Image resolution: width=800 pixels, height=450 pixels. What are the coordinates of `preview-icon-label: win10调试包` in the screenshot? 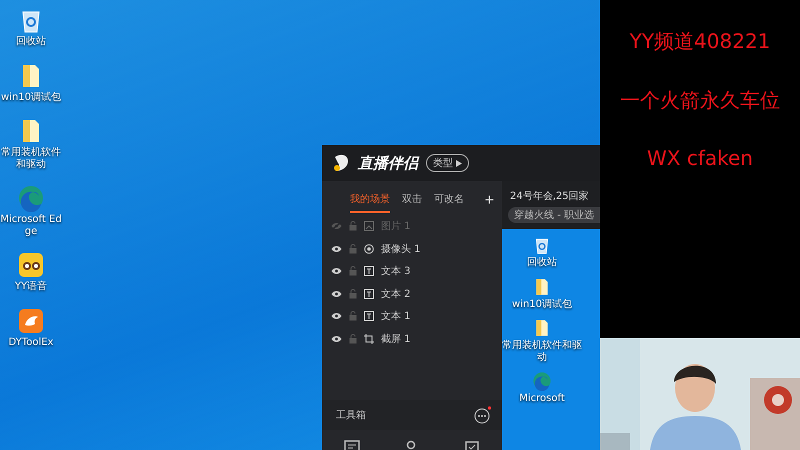 It's located at (542, 304).